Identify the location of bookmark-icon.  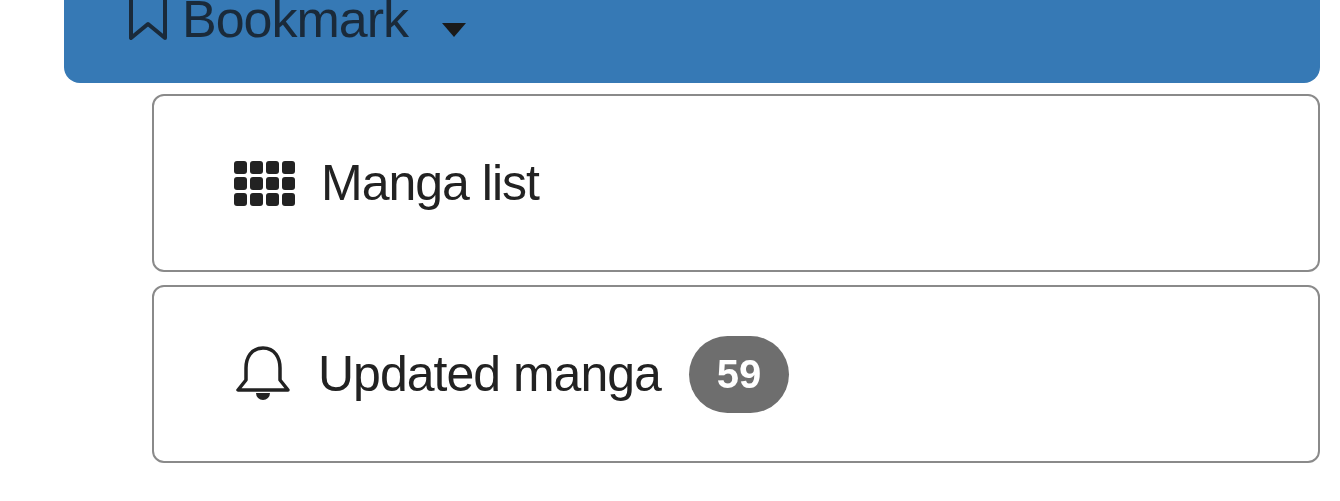
(148, 20).